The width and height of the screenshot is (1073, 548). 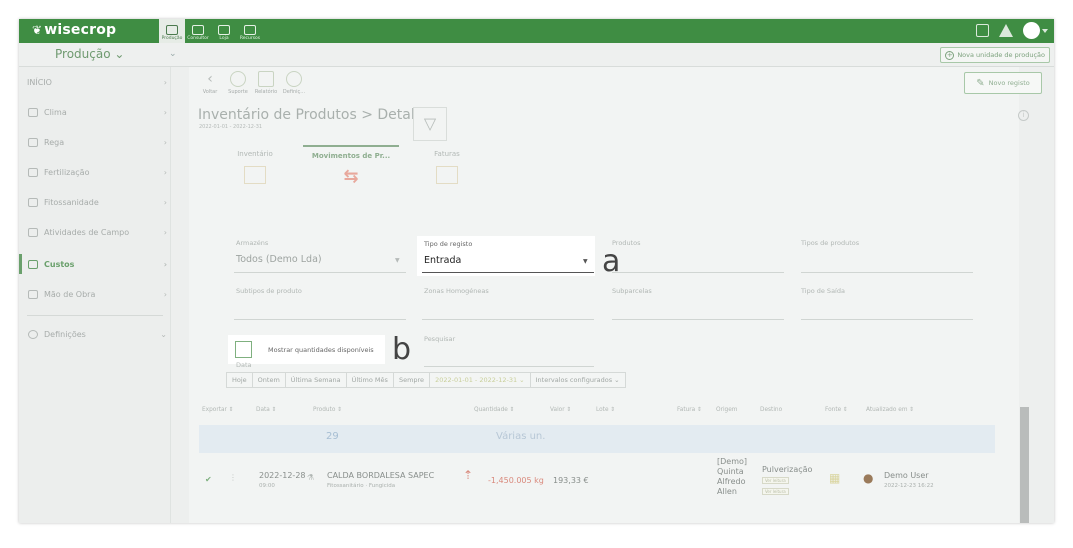 I want to click on new-unit-button: + Nova unidade de produção, so click(x=995, y=55).